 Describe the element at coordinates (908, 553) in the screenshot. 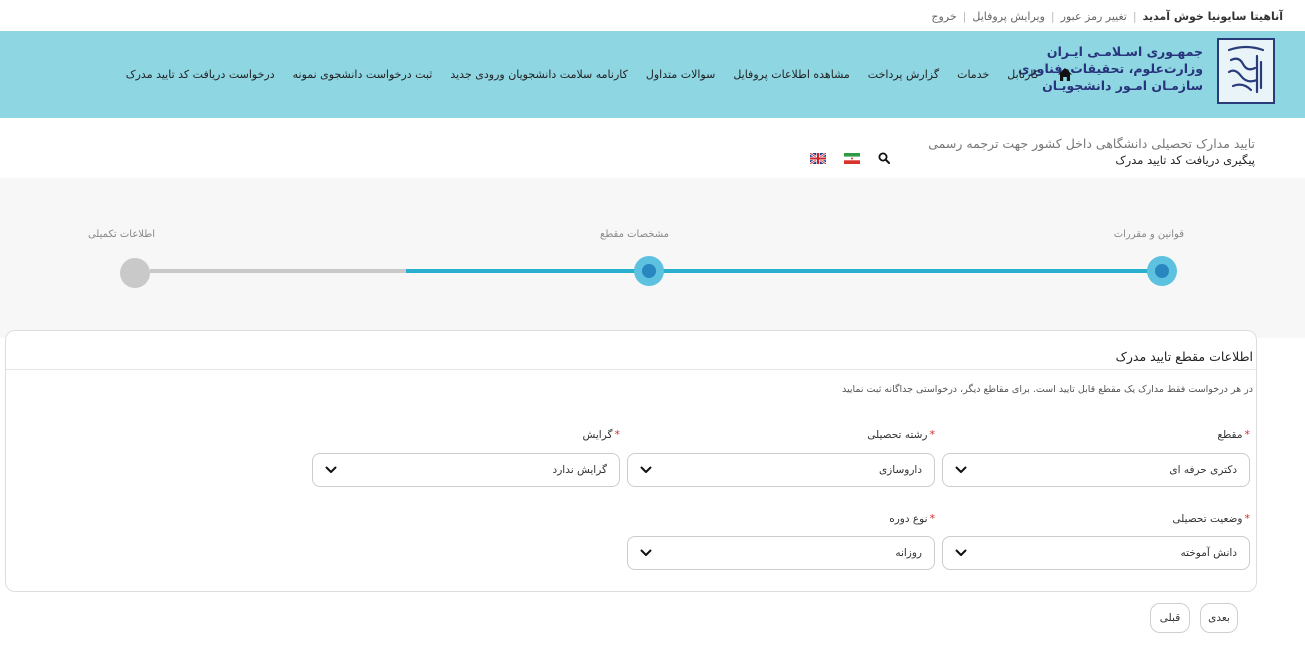

I see `course-type-value: روزانه` at that location.